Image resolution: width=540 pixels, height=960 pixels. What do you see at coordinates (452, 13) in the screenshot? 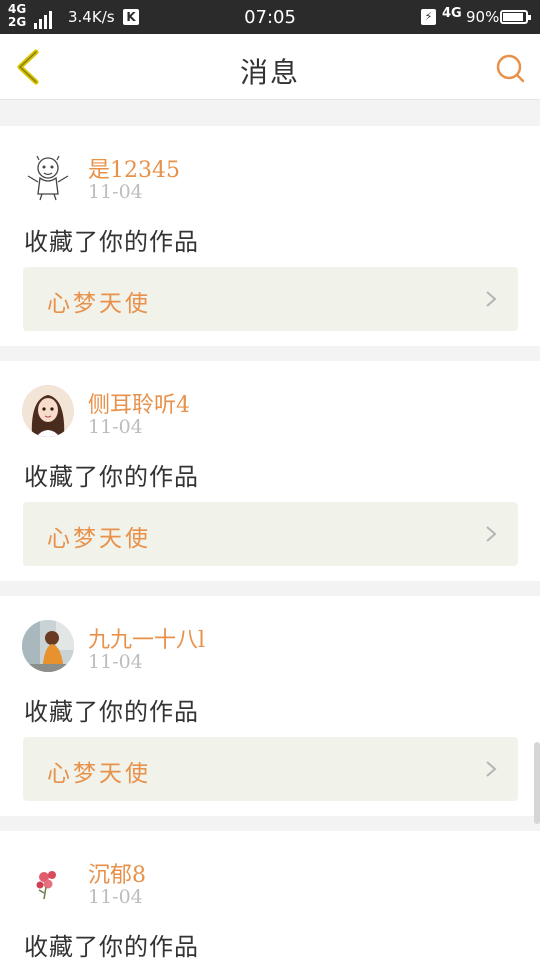
I see `network-type-right: 4G` at bounding box center [452, 13].